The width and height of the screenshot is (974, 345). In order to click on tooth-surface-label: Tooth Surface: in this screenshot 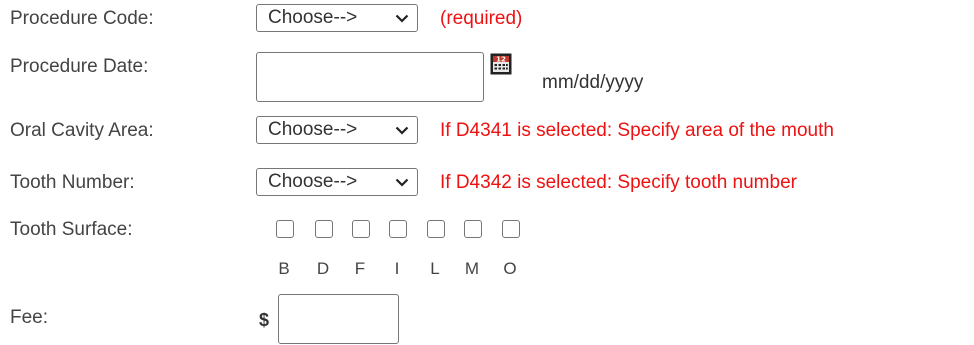, I will do `click(71, 229)`.